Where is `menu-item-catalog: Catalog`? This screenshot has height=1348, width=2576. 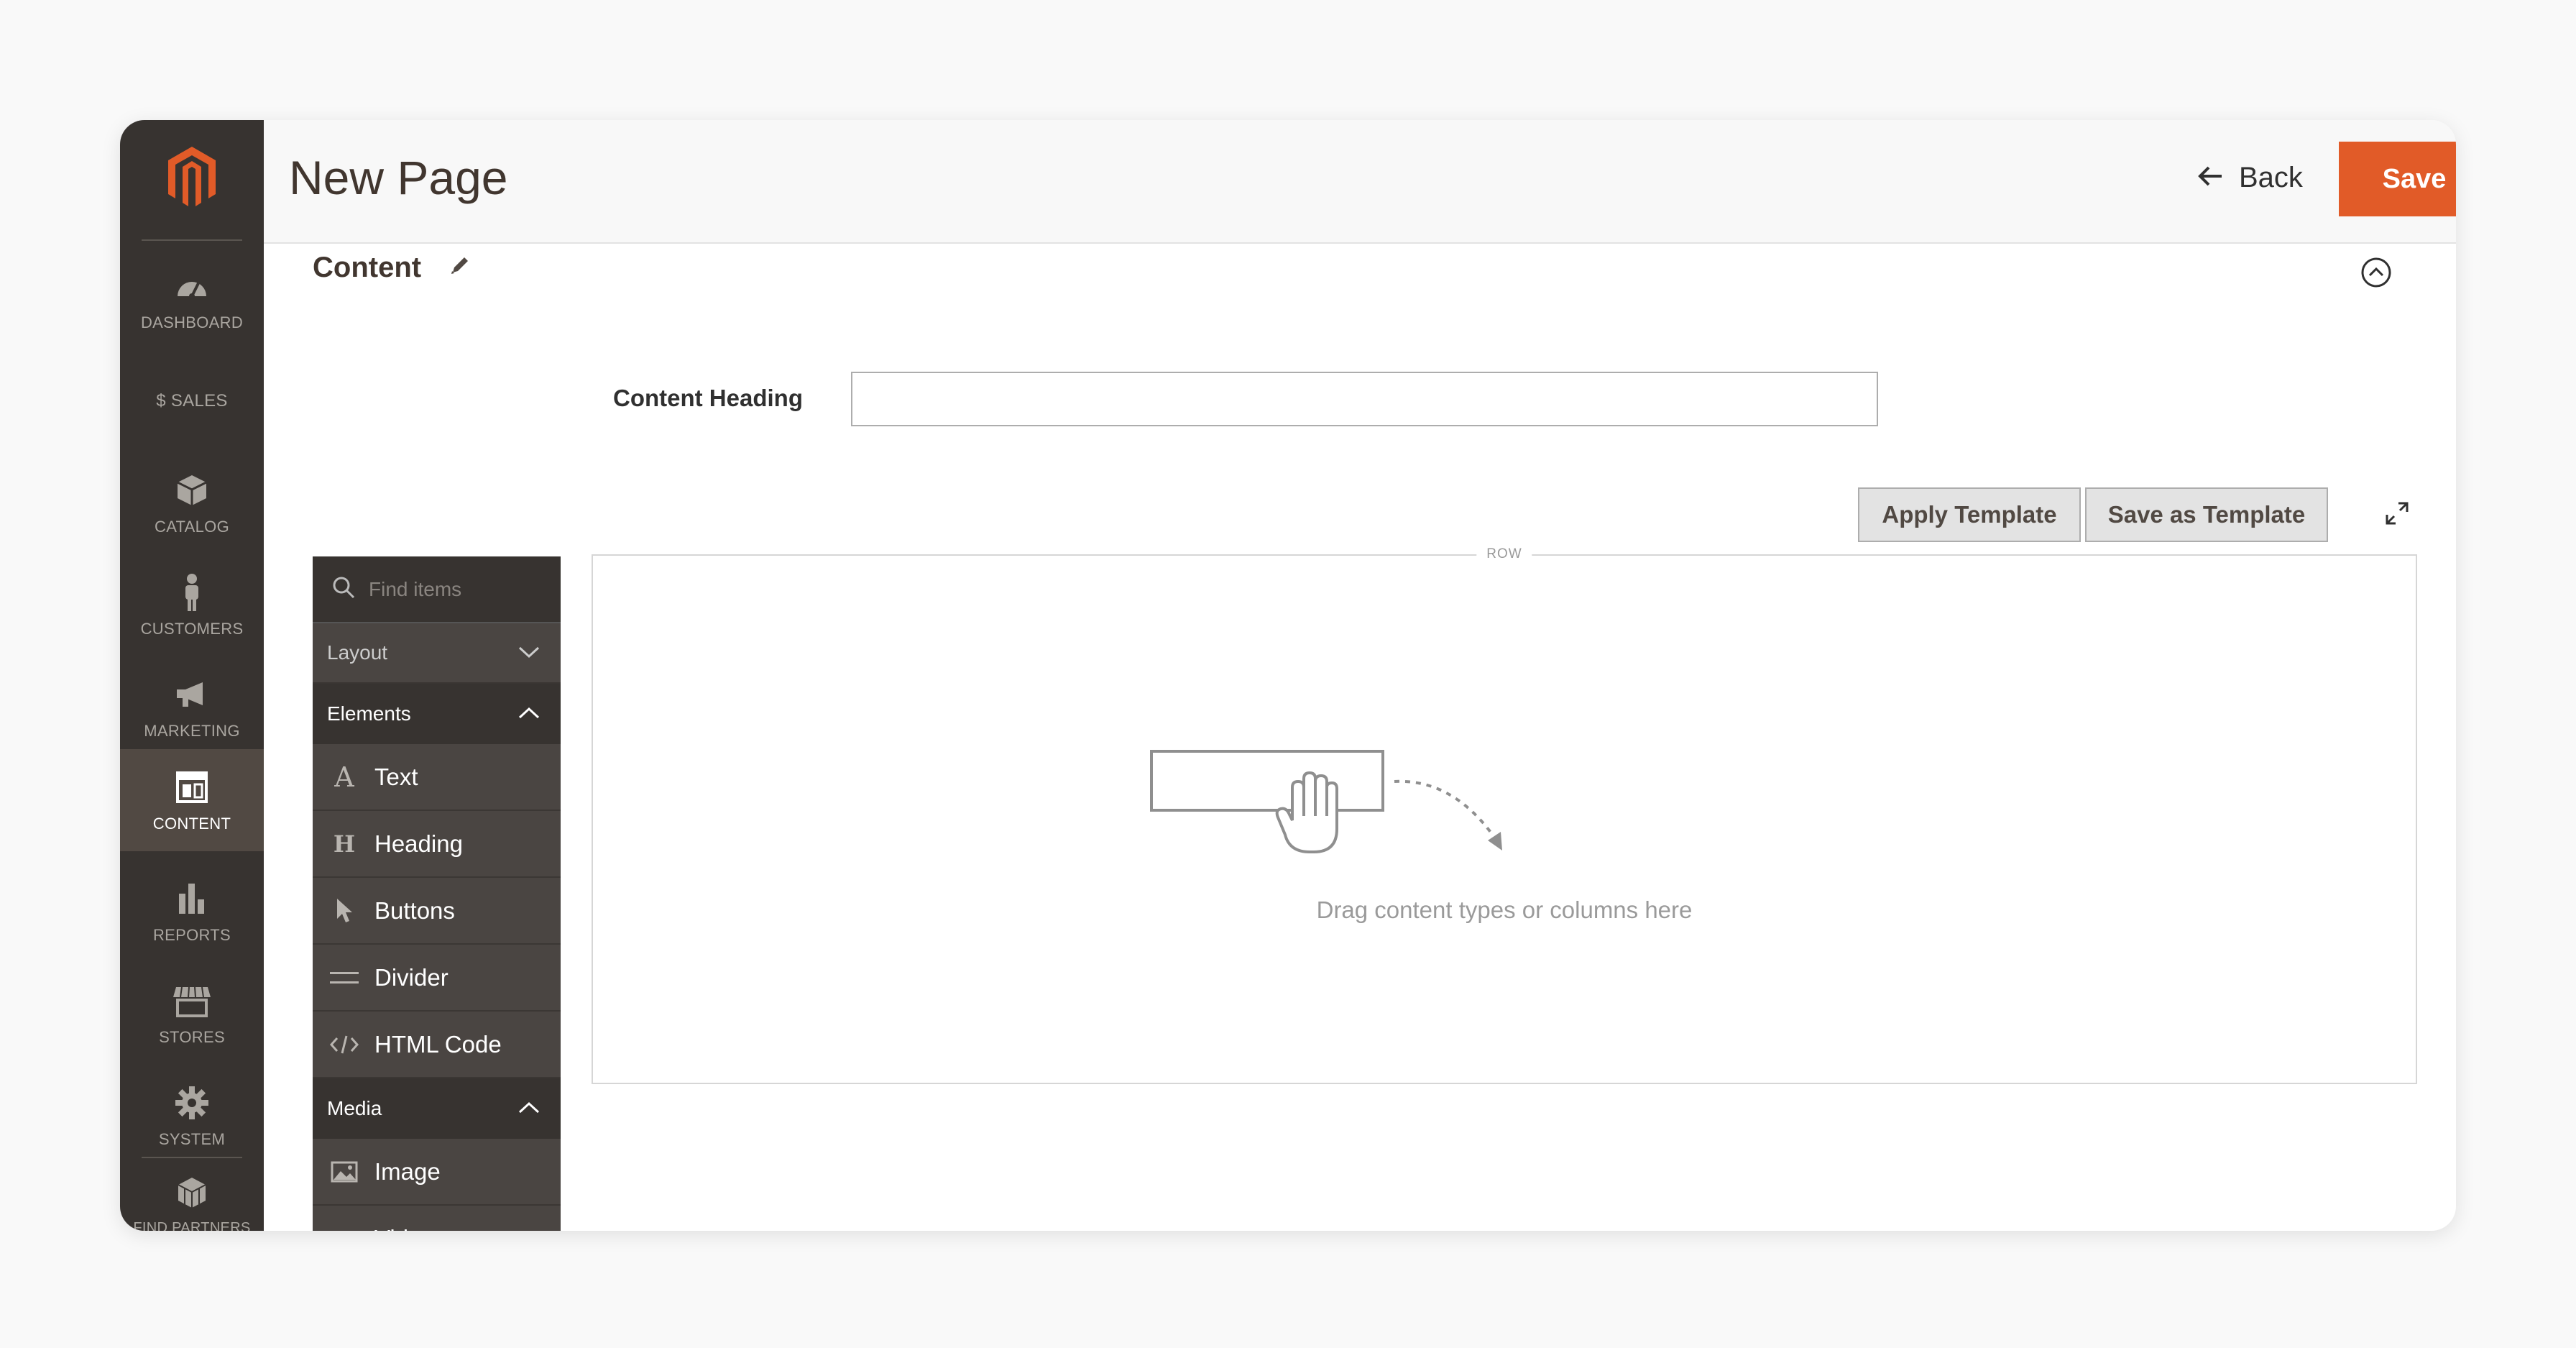 menu-item-catalog: Catalog is located at coordinates (192, 503).